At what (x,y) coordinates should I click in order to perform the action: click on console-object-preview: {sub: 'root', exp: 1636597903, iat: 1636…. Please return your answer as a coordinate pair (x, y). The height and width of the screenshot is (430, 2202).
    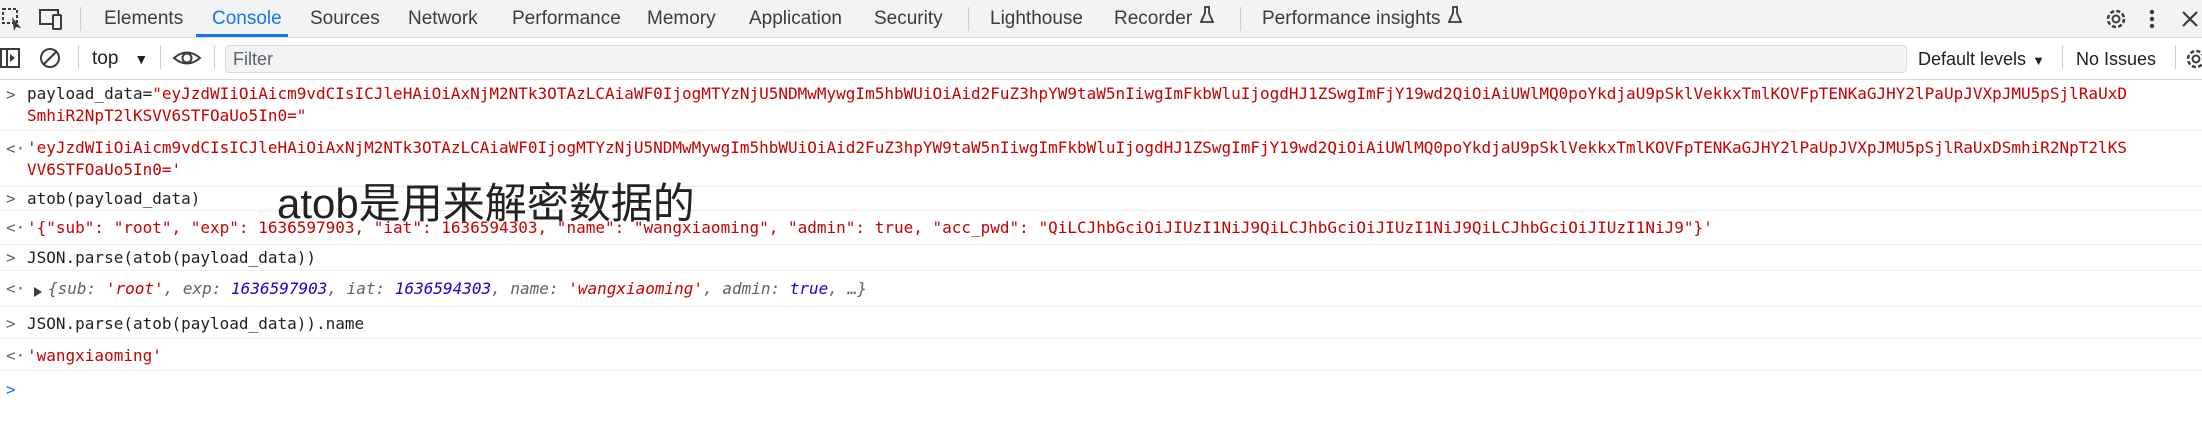
    Looking at the image, I should click on (457, 289).